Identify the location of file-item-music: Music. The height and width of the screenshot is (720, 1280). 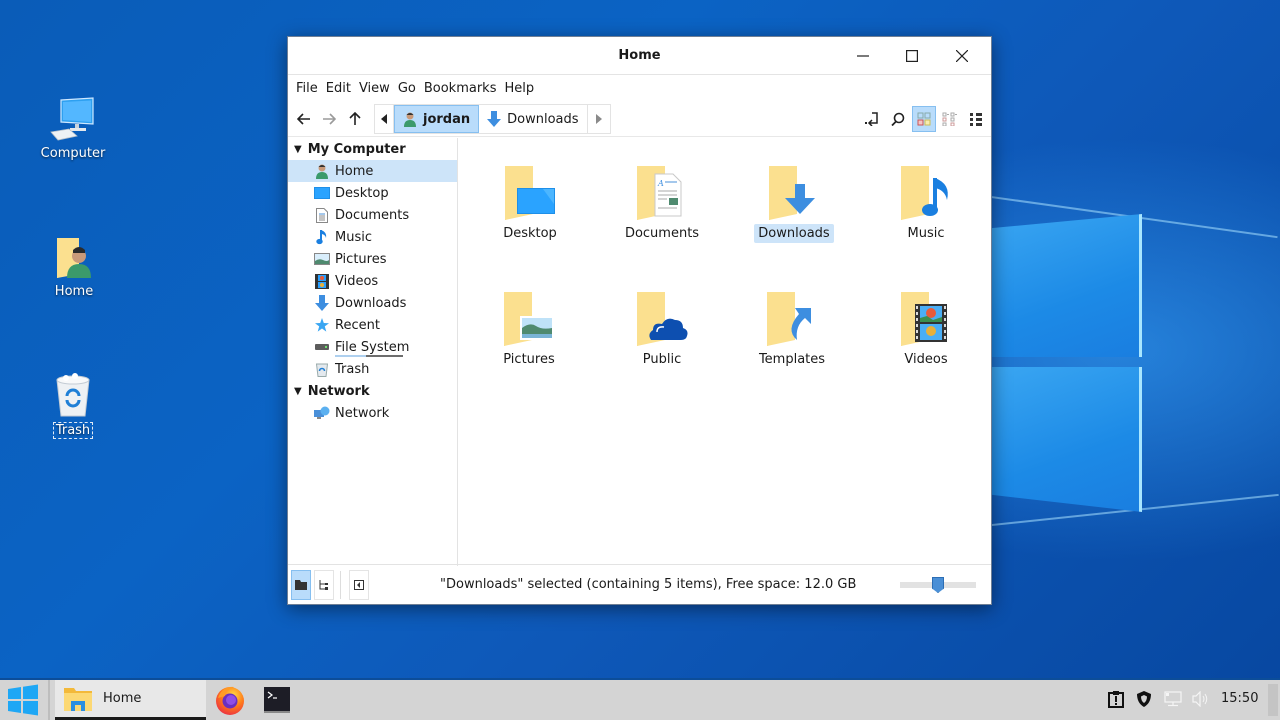
(926, 199).